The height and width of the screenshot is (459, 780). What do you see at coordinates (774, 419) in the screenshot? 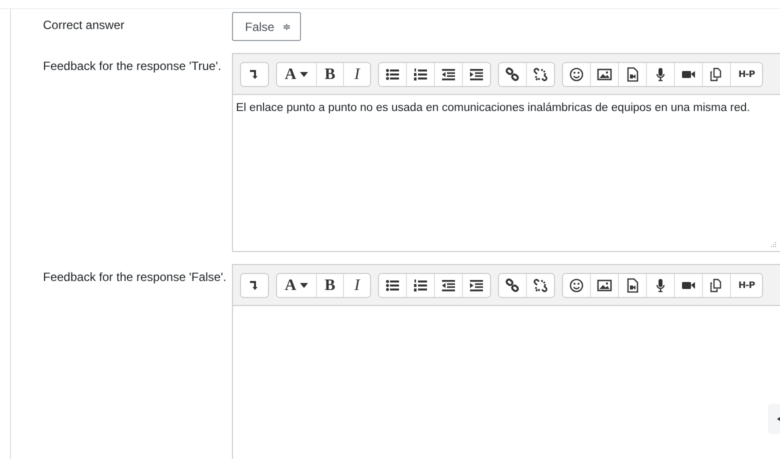
I see `drawer-handle` at bounding box center [774, 419].